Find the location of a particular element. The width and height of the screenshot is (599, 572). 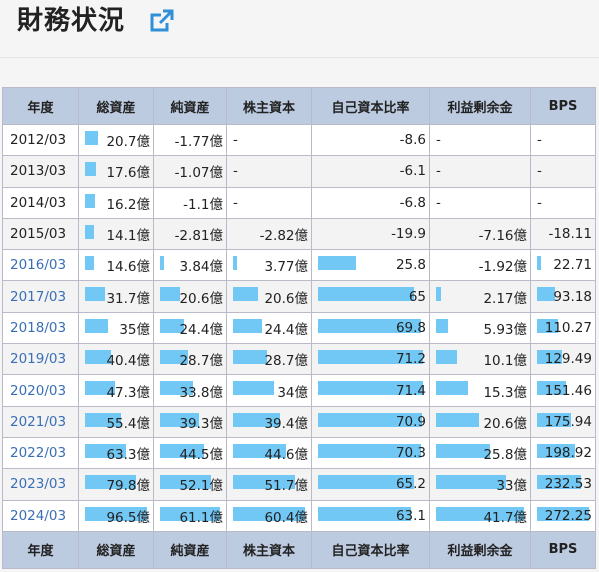

table-row: 2019/03 40.4億 28.7億 28.7億 71.2 10.1億 129.49 is located at coordinates (299, 359).